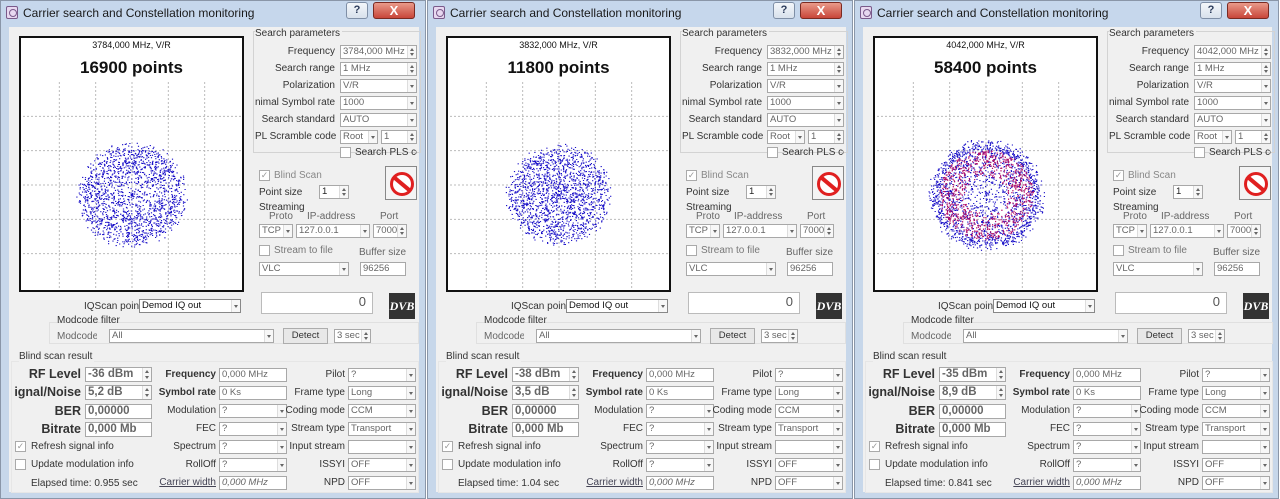 The image size is (1280, 499). I want to click on frequency-input: 3832,000 MHz, so click(805, 52).